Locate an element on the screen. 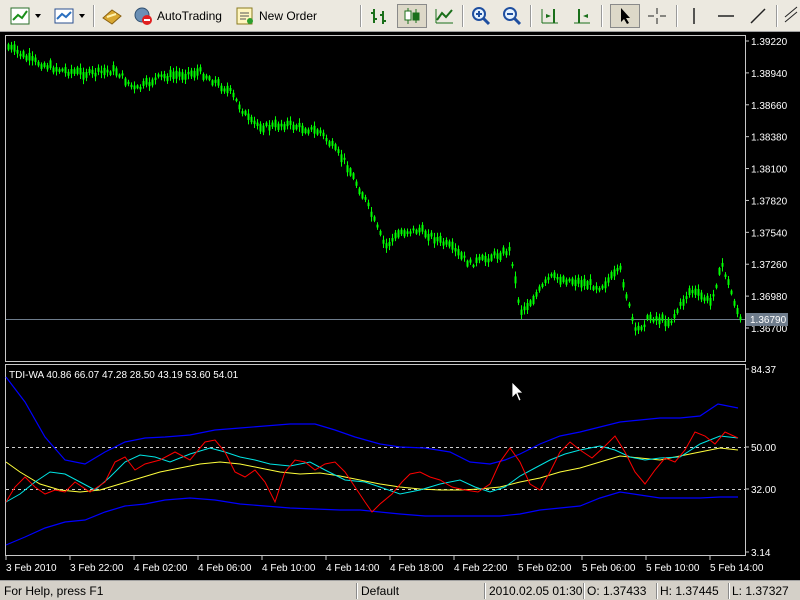 This screenshot has width=800, height=600. vertical-line-button is located at coordinates (694, 16).